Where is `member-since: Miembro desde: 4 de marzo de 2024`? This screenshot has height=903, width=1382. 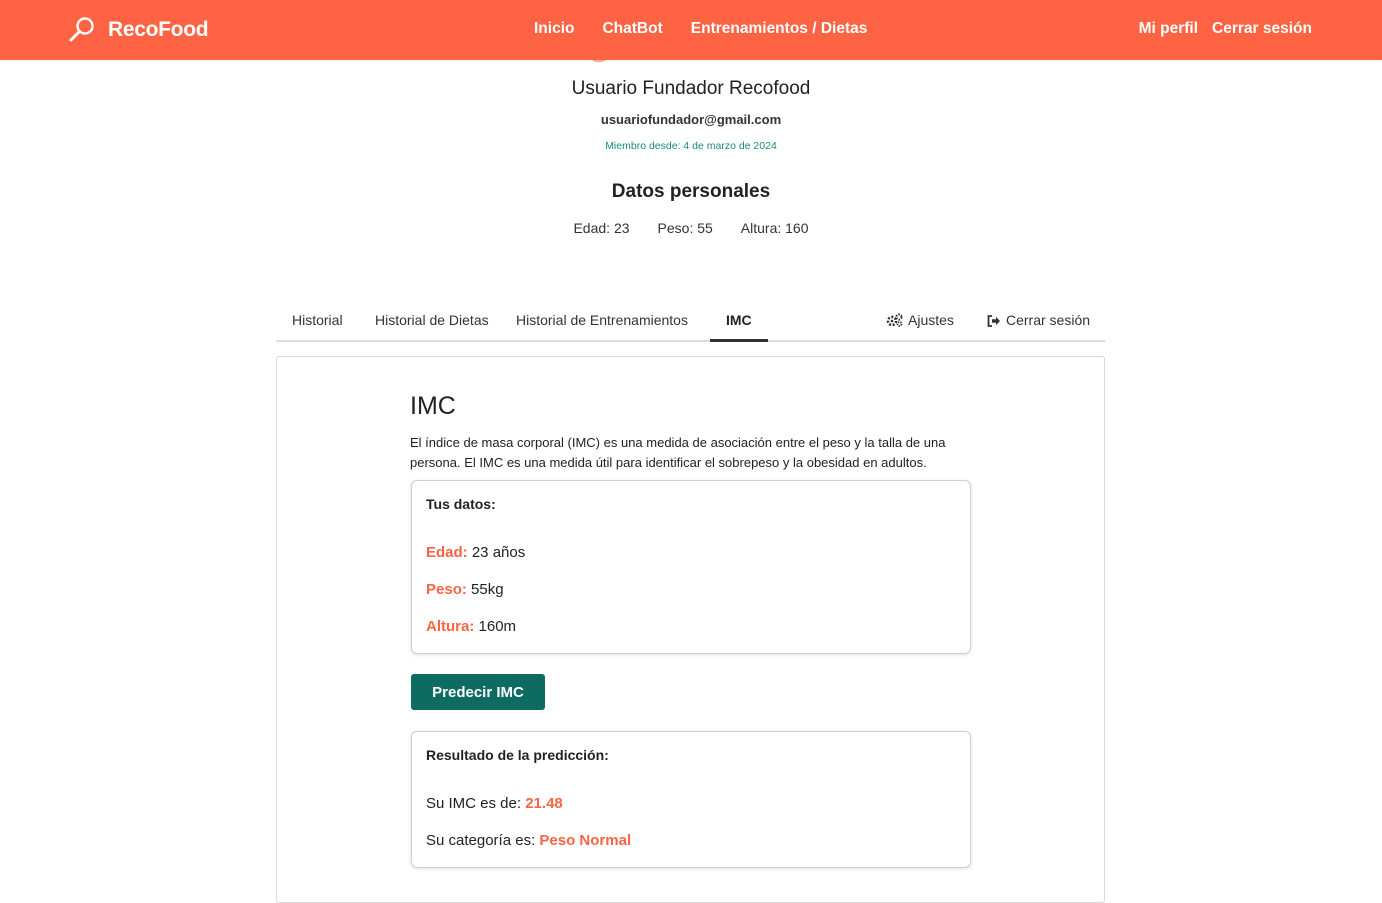
member-since: Miembro desde: 4 de marzo de 2024 is located at coordinates (691, 146).